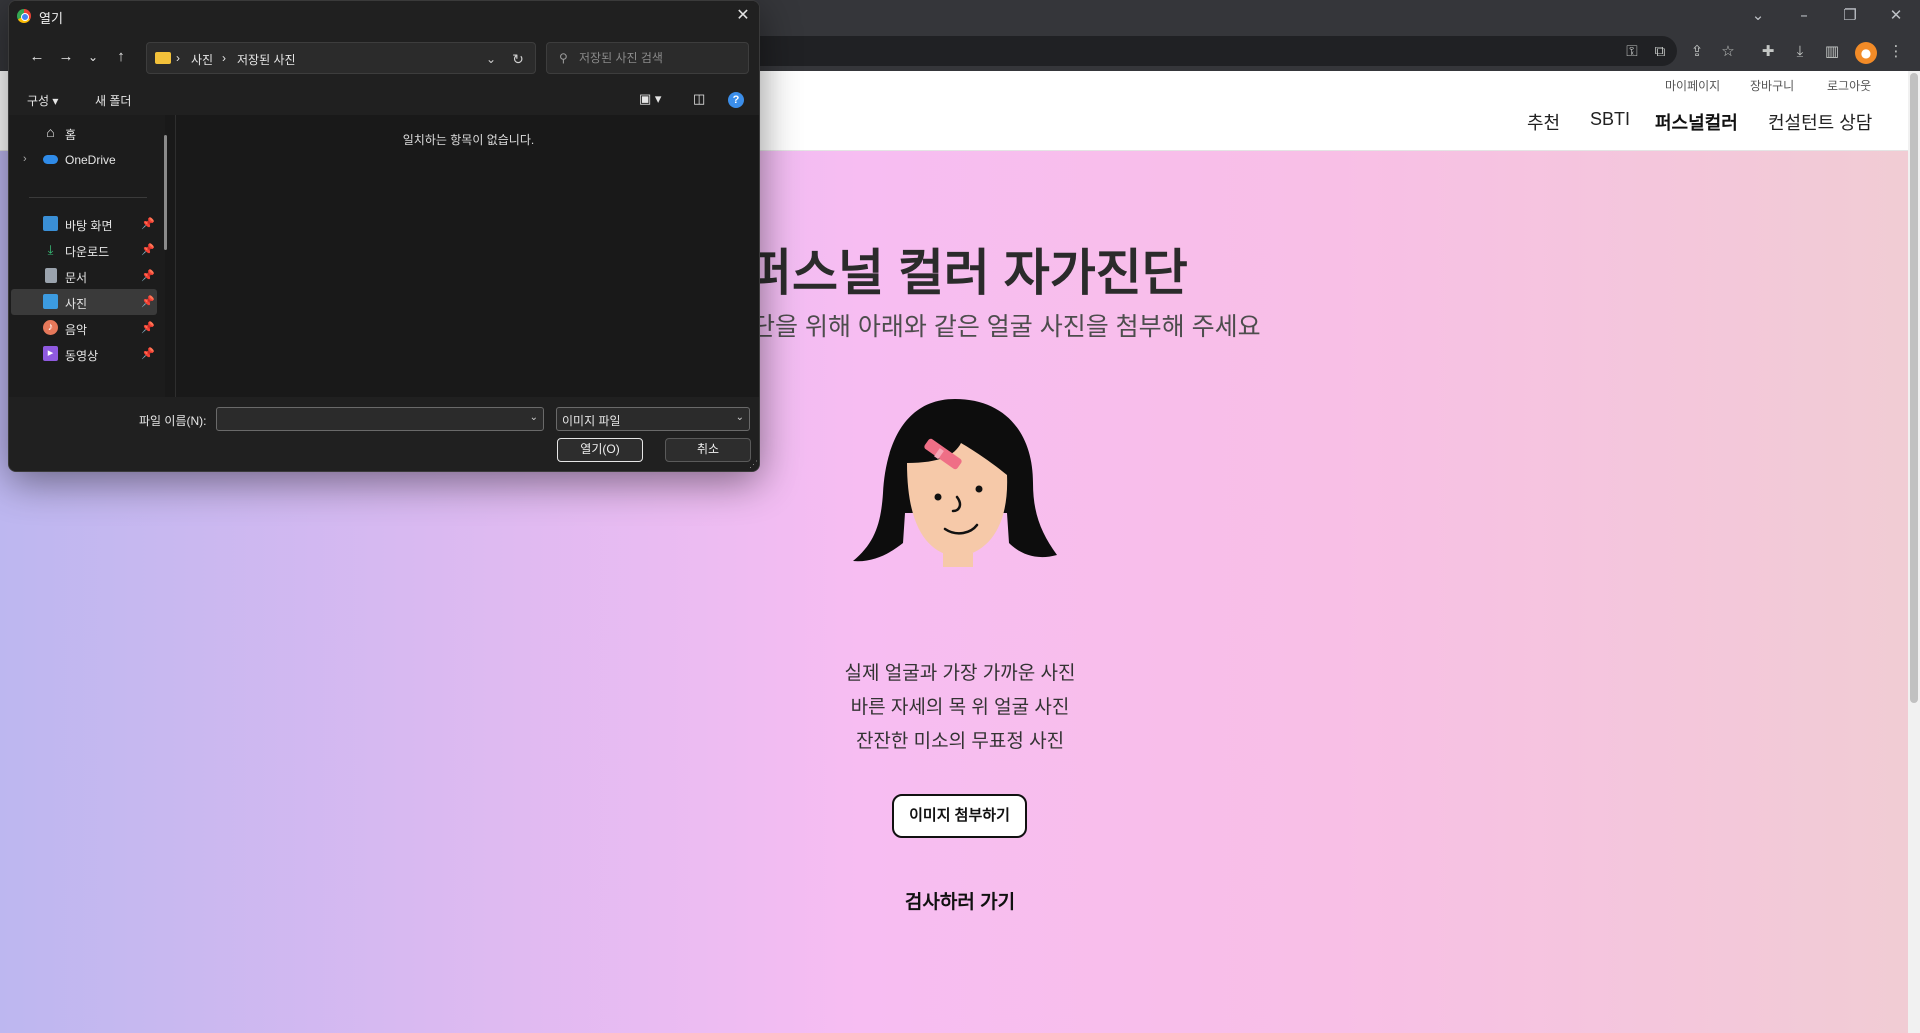  Describe the element at coordinates (960, 707) in the screenshot. I see `guide-line-2: 바른 자세의 목 위 얼굴 사진` at that location.